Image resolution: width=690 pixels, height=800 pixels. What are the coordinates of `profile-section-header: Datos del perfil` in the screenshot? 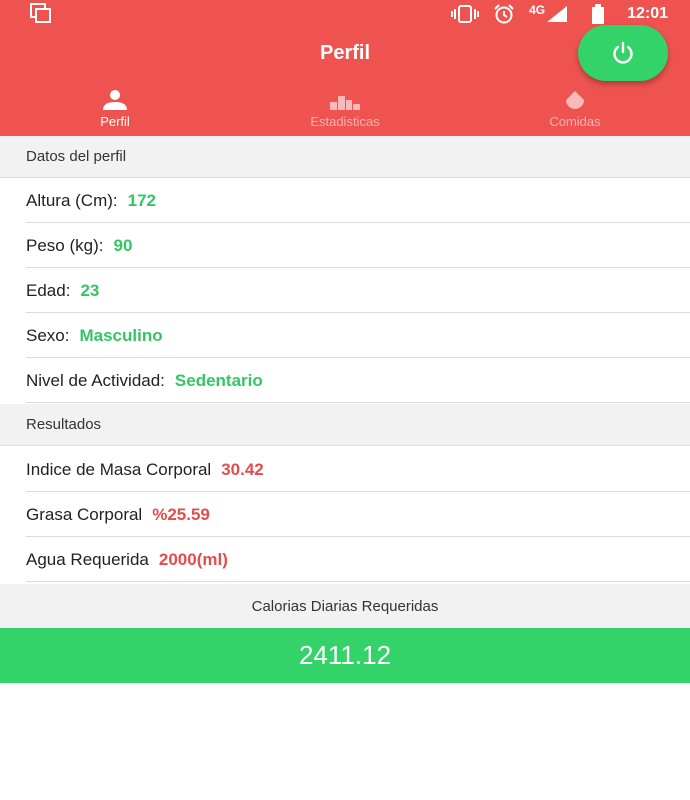 It's located at (345, 157).